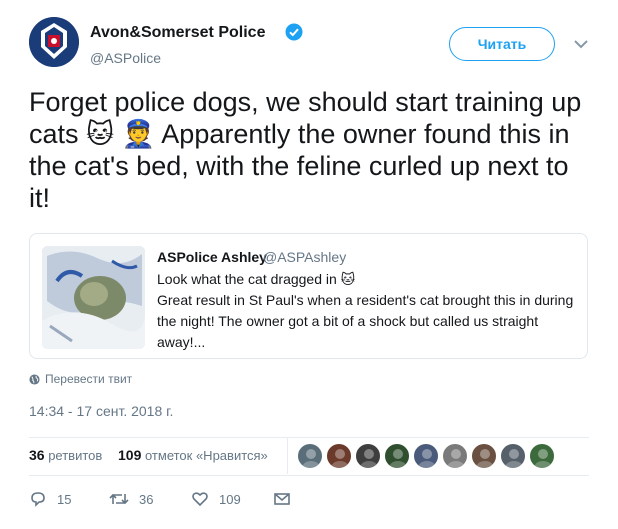 This screenshot has width=618, height=529. What do you see at coordinates (130, 455) in the screenshot?
I see `likes-count: 109` at bounding box center [130, 455].